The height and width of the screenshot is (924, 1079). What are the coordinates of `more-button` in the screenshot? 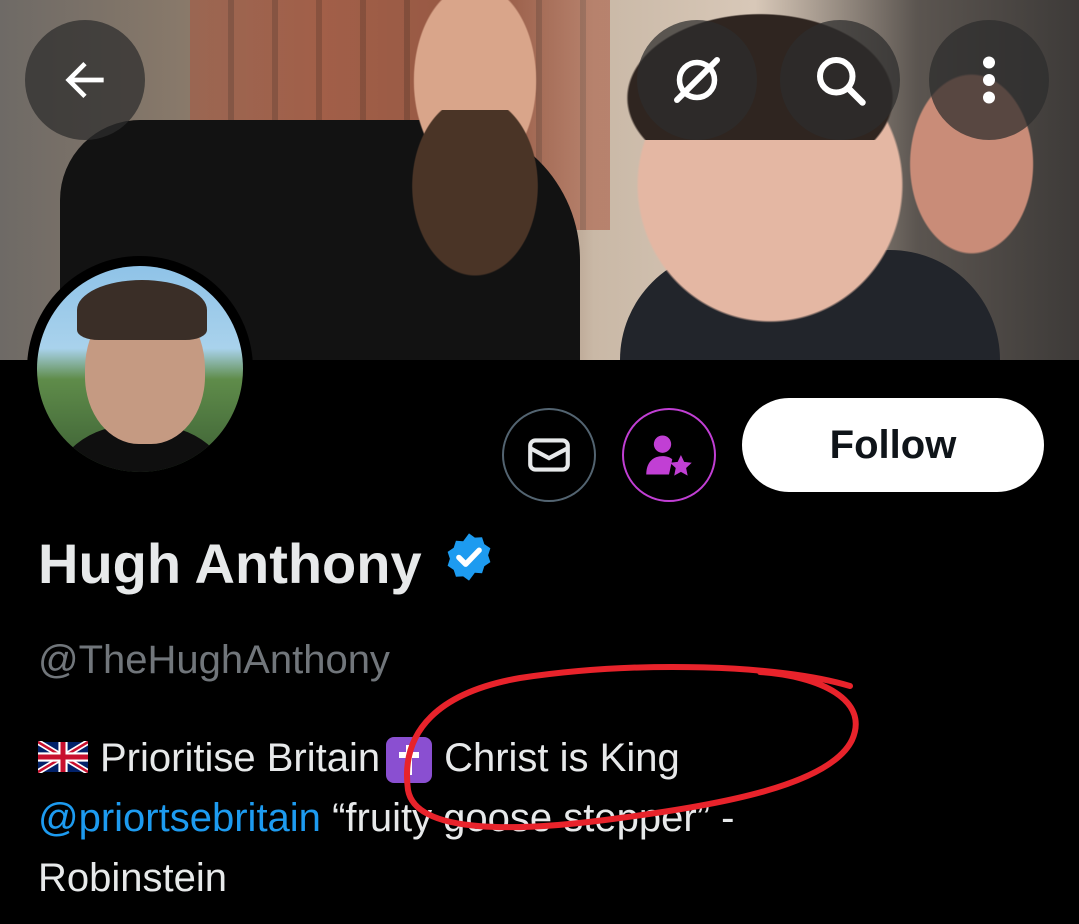 It's located at (989, 80).